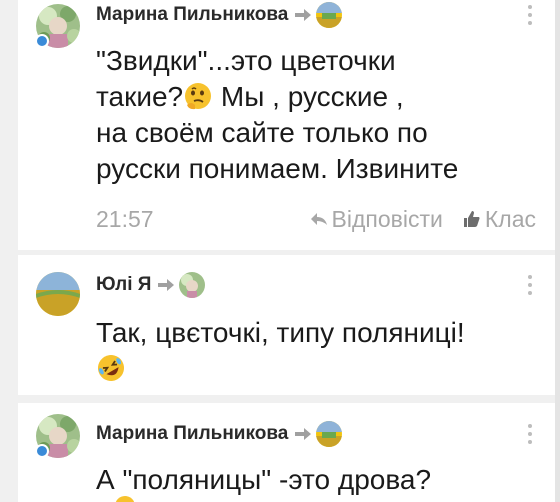 The width and height of the screenshot is (560, 502). I want to click on comment-line: такие? Мы , русские ,, so click(316, 97).